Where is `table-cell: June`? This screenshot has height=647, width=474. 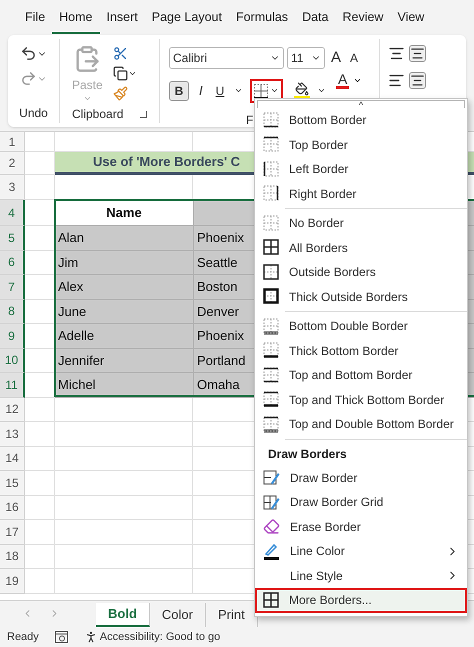 table-cell: June is located at coordinates (124, 312).